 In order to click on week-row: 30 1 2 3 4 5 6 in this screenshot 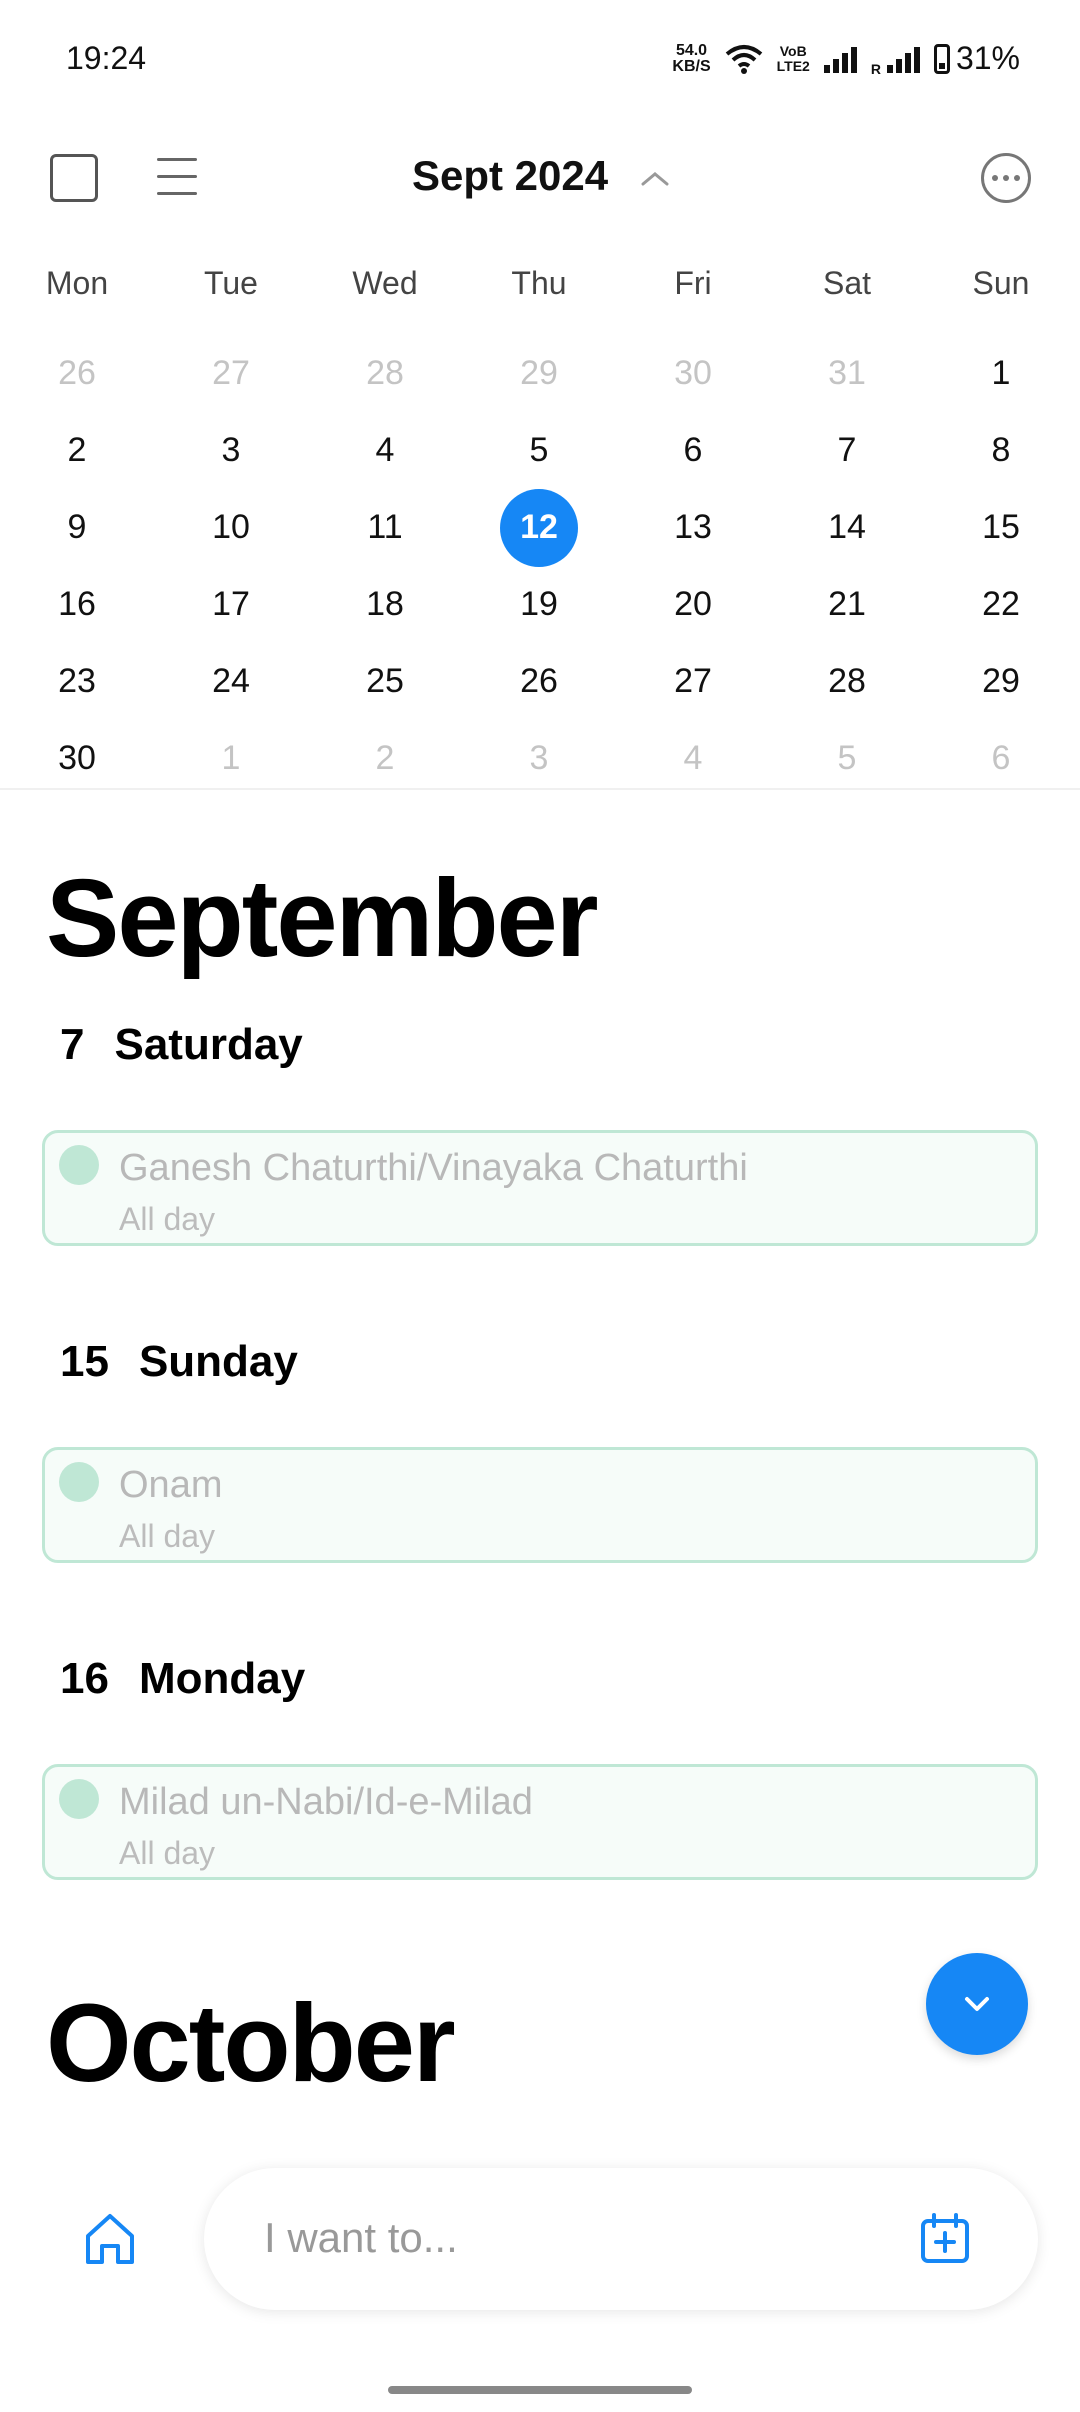, I will do `click(540, 758)`.